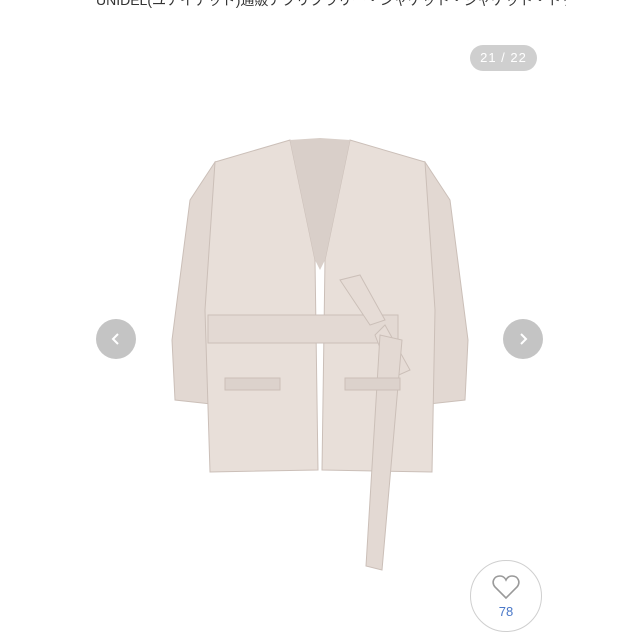 The width and height of the screenshot is (640, 640). I want to click on next-image-button, so click(523, 339).